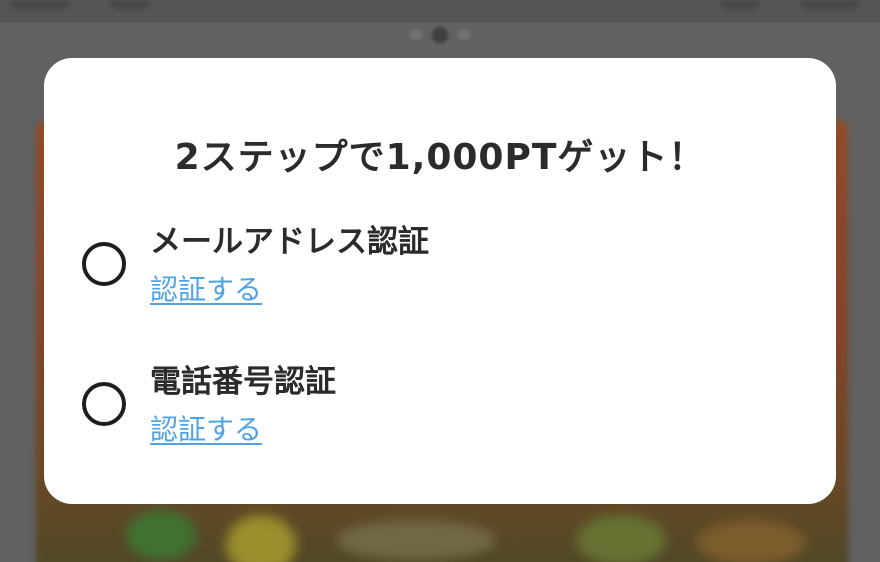 This screenshot has height=562, width=880. Describe the element at coordinates (289, 242) in the screenshot. I see `step-label-email: メールアドレス認証` at that location.